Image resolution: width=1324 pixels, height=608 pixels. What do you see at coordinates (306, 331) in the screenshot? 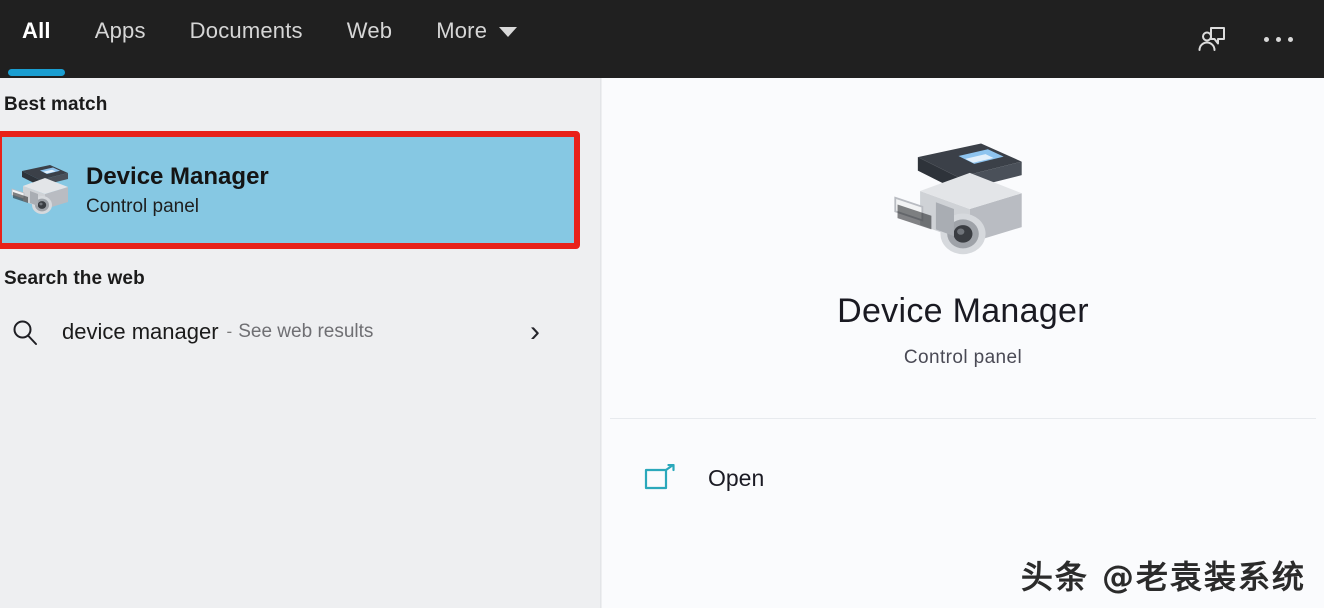
I see `see-web-results-label: See web results` at bounding box center [306, 331].